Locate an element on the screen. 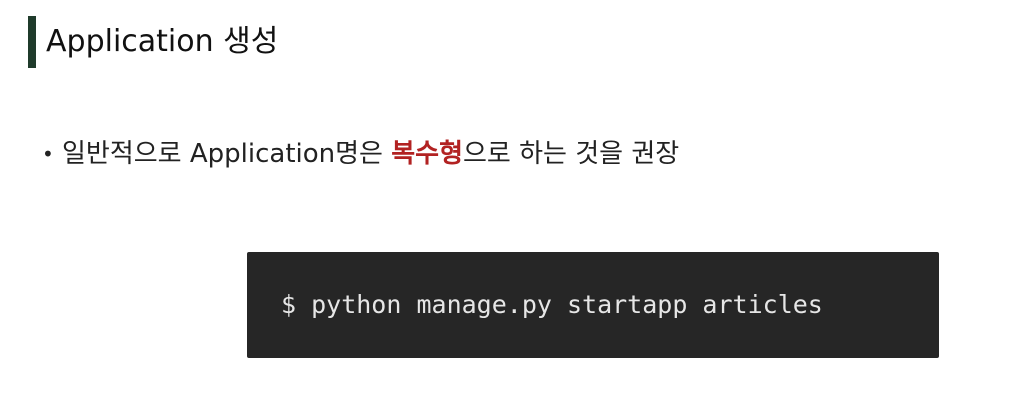  bullet-item: • 일반적으로 Application명은 복수형으로 하는 것을 권장 is located at coordinates (360, 154).